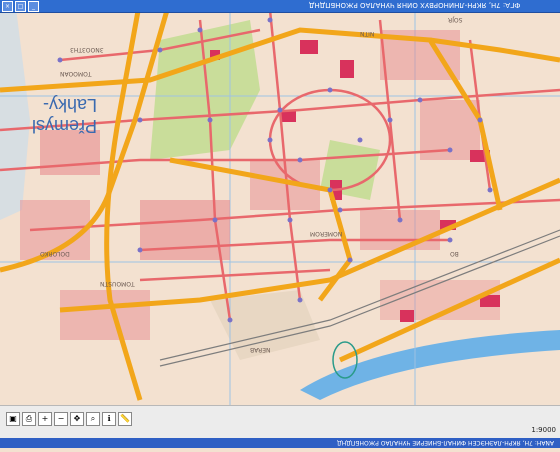 The height and width of the screenshot is (452, 560). Describe the element at coordinates (45, 419) in the screenshot. I see `zoom-in-button: +` at that location.